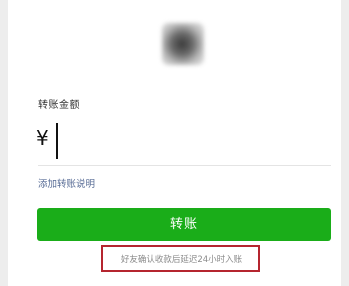 The width and height of the screenshot is (349, 286). What do you see at coordinates (183, 44) in the screenshot?
I see `payee-avatar` at bounding box center [183, 44].